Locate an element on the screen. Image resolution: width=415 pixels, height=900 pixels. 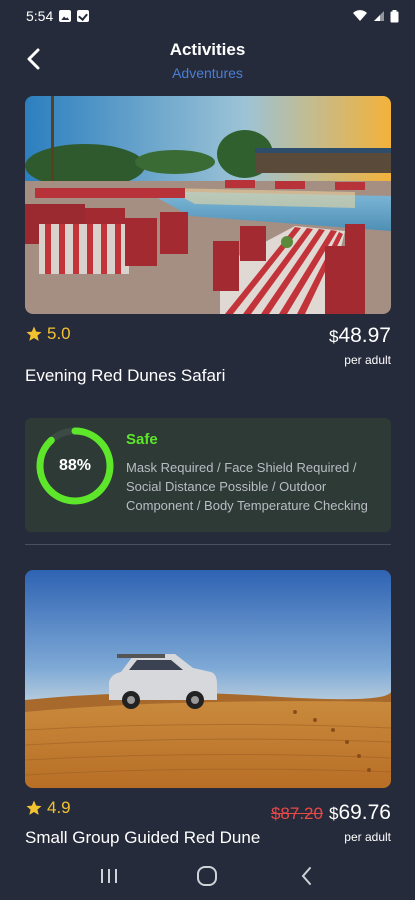
activity-rating: 4.9 is located at coordinates (48, 808).